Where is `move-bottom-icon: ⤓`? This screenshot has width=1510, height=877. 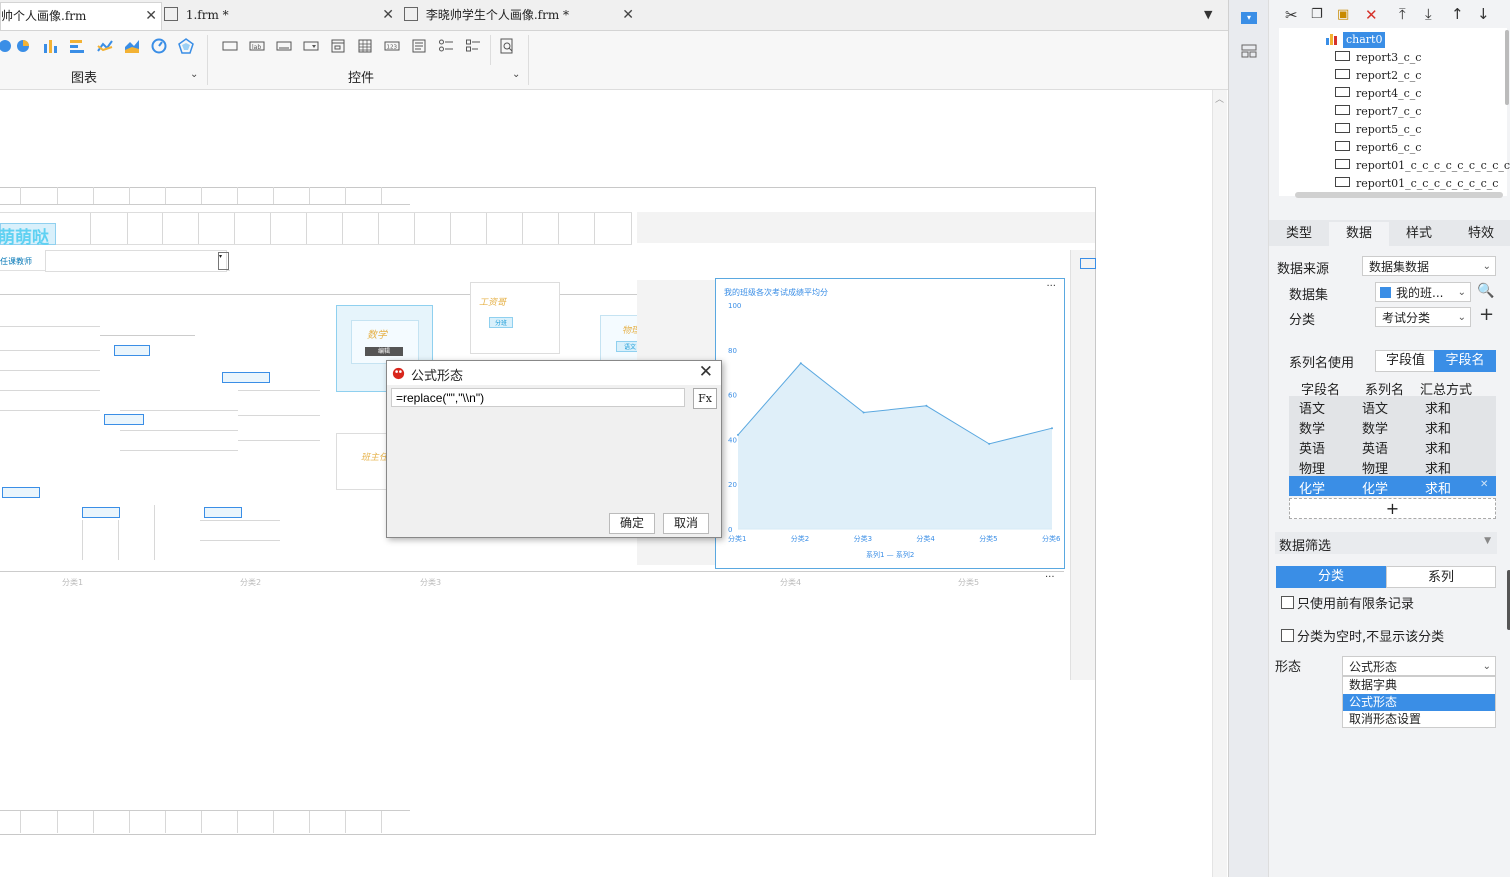 move-bottom-icon: ⤓ is located at coordinates (1428, 14).